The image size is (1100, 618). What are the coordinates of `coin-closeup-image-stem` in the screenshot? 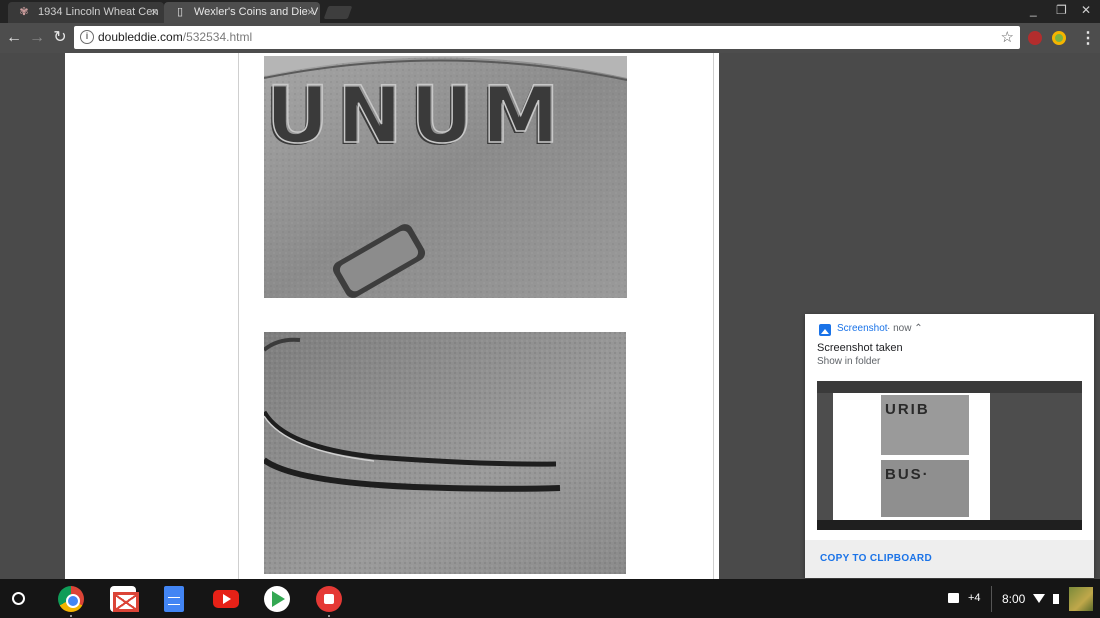 It's located at (445, 453).